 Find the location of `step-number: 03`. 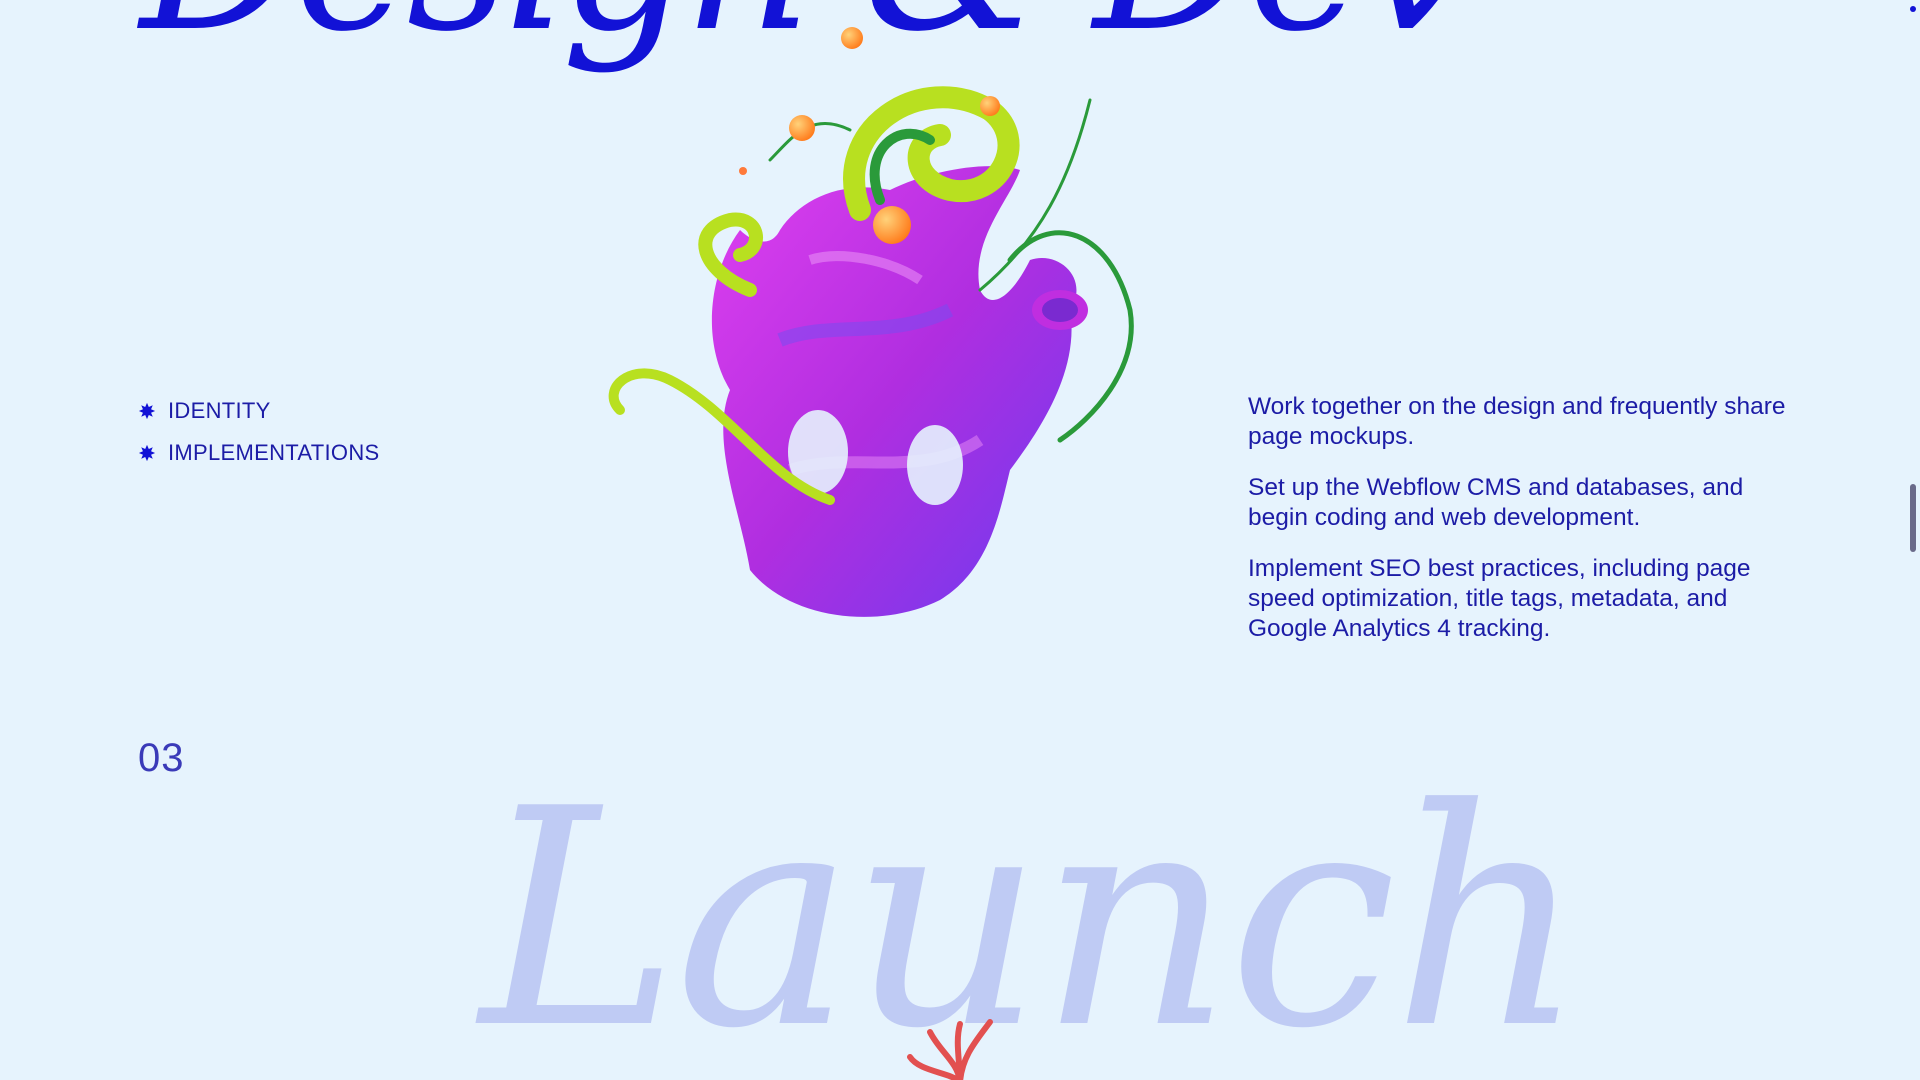

step-number: 03 is located at coordinates (161, 758).